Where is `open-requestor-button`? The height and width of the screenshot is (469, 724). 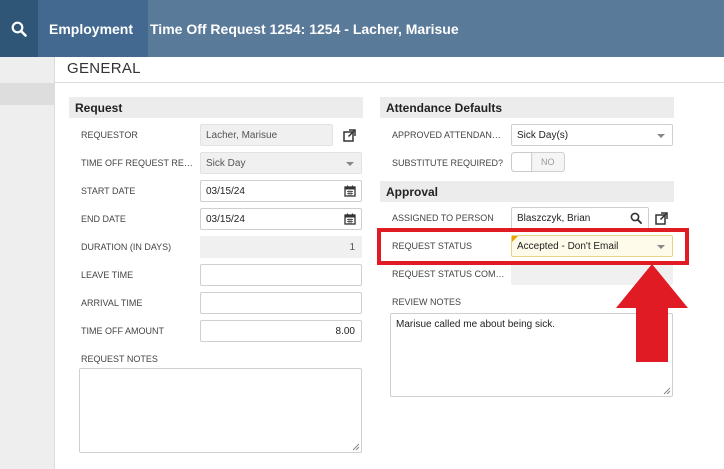 open-requestor-button is located at coordinates (349, 135).